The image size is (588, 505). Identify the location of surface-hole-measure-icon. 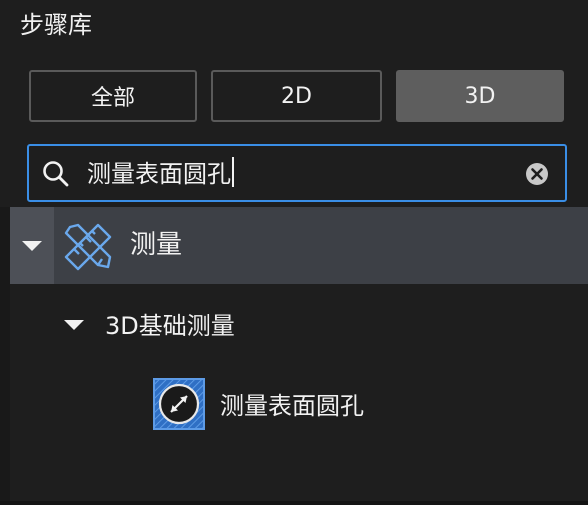
(179, 404).